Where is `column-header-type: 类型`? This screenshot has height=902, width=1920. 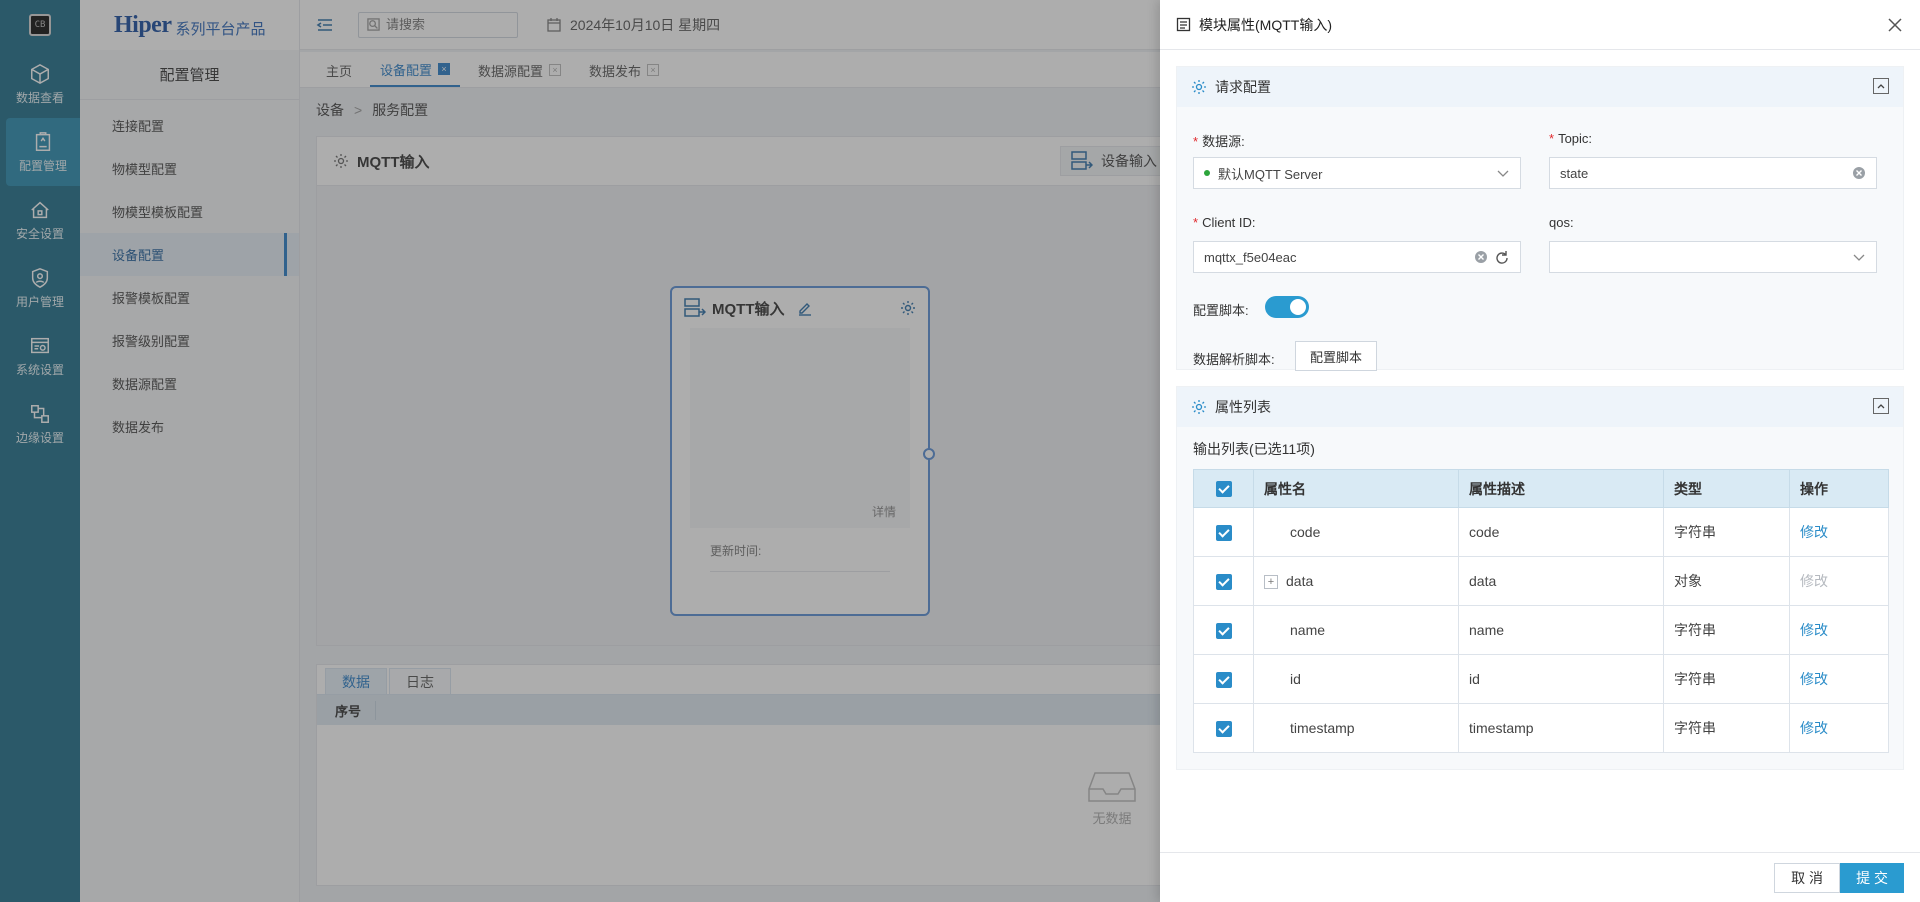 column-header-type: 类型 is located at coordinates (1726, 488).